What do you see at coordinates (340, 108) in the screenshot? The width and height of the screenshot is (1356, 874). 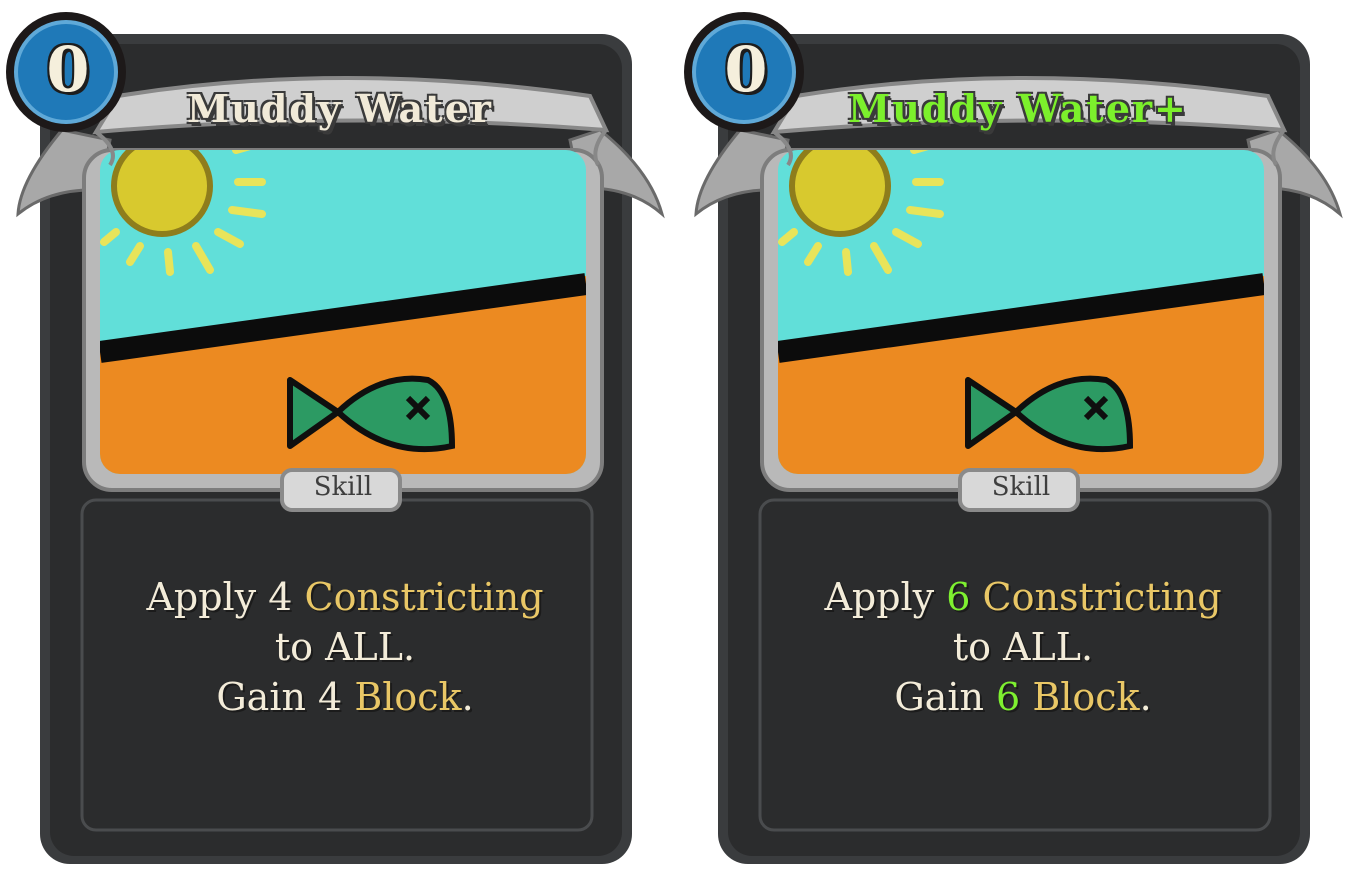 I see `card-title: Muddy Water` at bounding box center [340, 108].